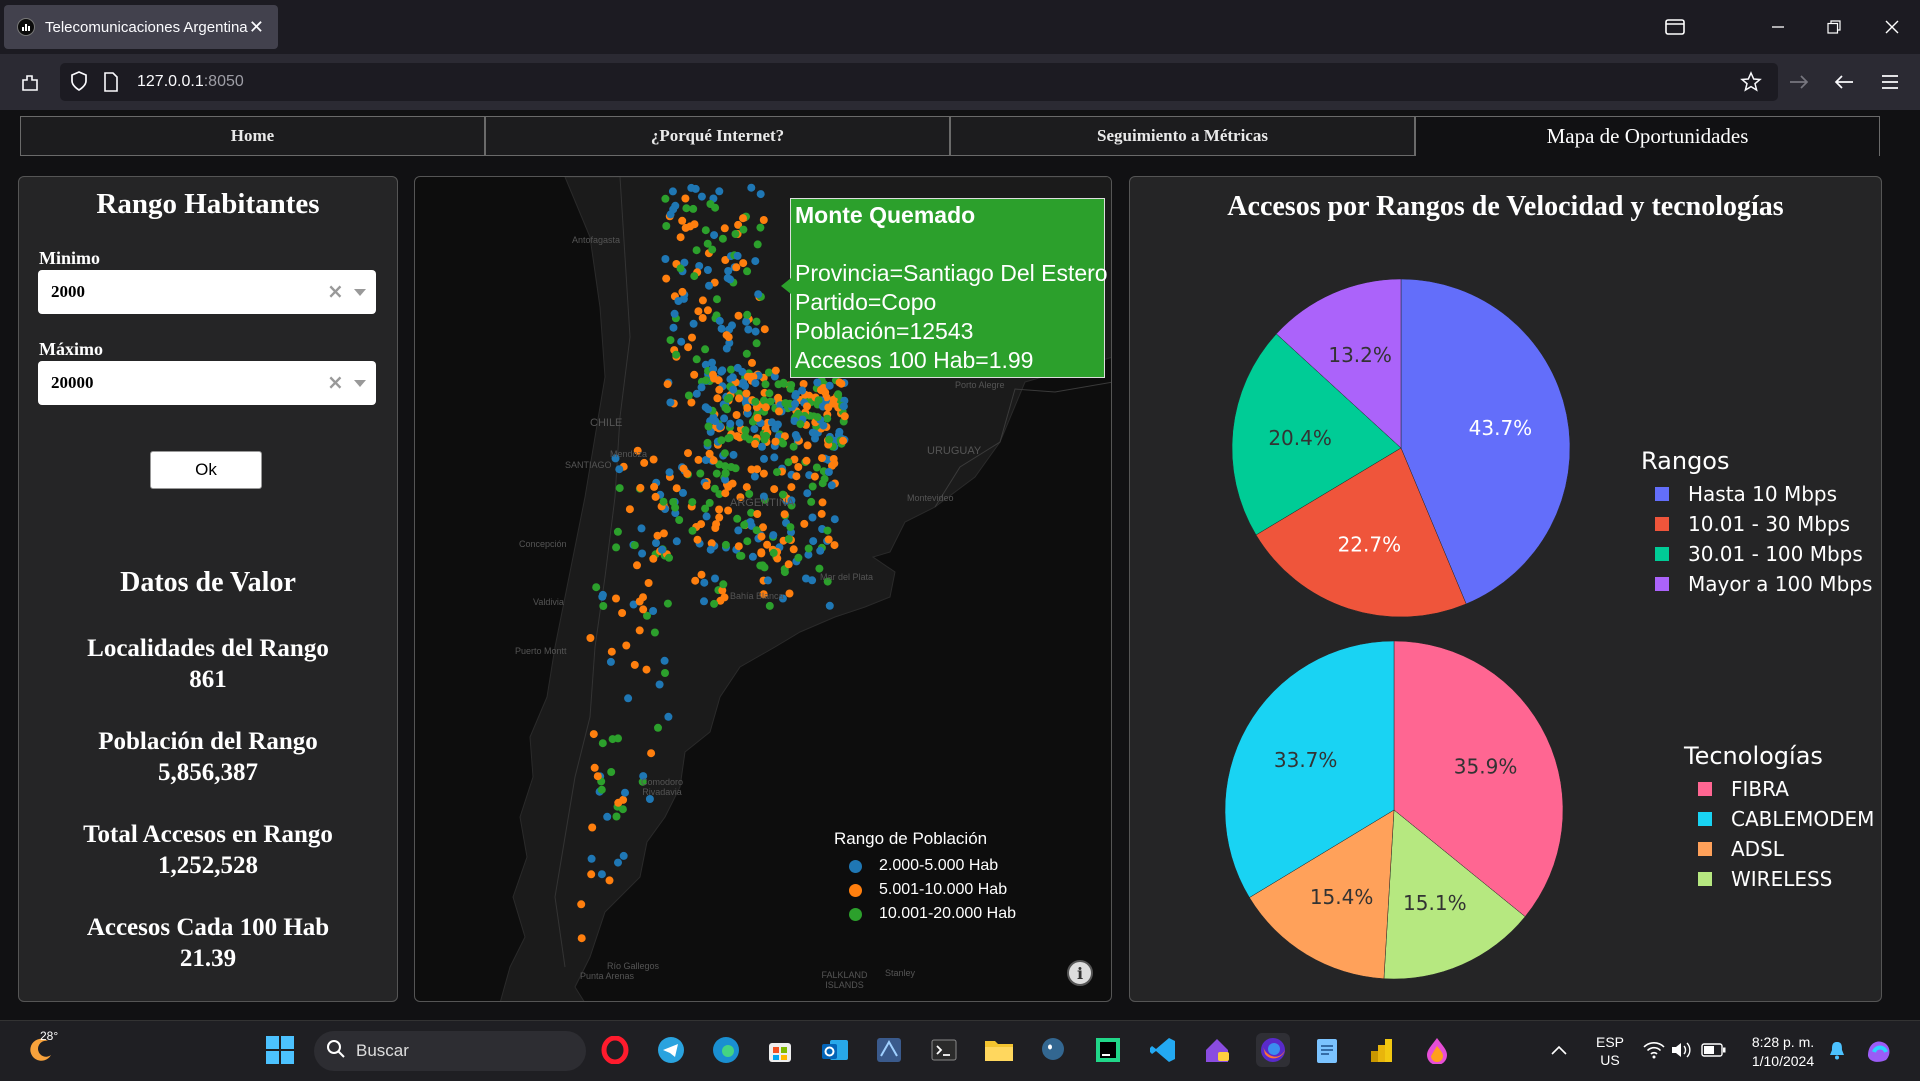 The width and height of the screenshot is (1920, 1081). Describe the element at coordinates (1053, 1050) in the screenshot. I see `postgresql-icon` at that location.